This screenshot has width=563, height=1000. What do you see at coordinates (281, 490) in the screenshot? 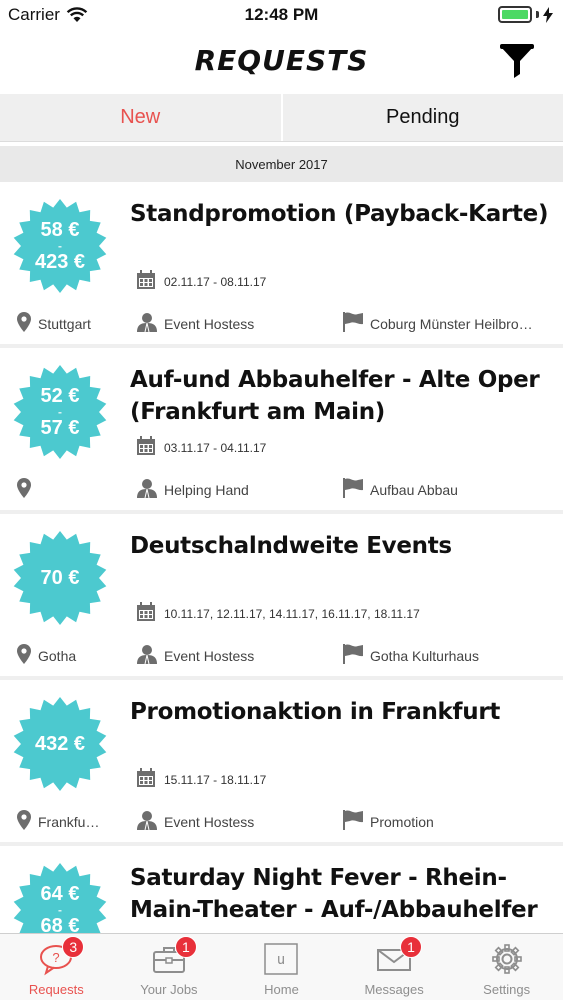
I see `meta-row: Helping Hand Aufbau Abbau` at bounding box center [281, 490].